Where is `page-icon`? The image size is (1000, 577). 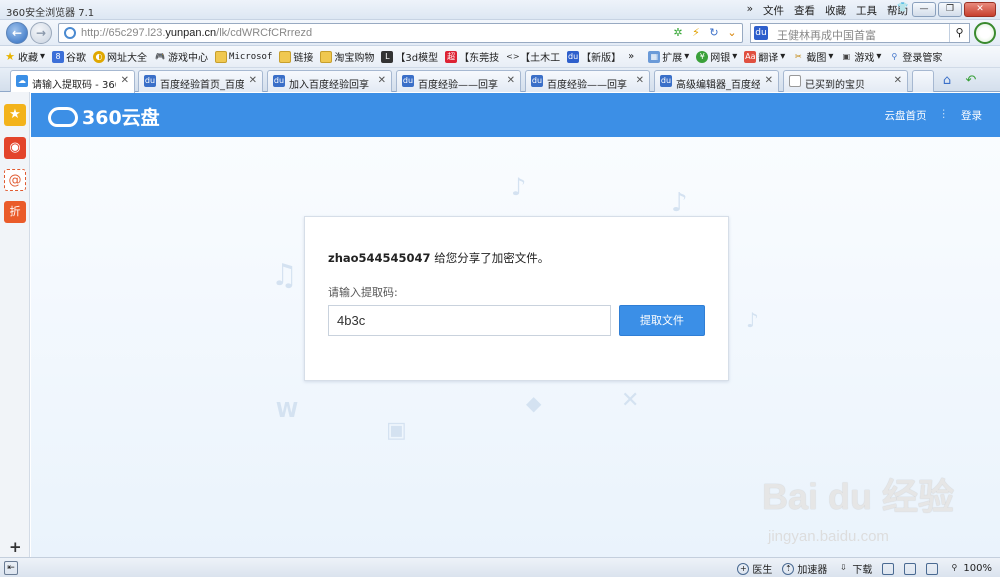
page-icon is located at coordinates (795, 81).